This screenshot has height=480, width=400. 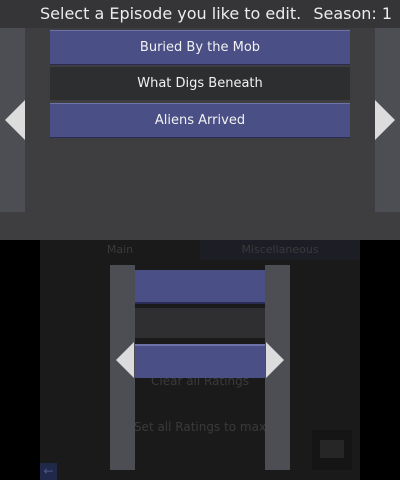 What do you see at coordinates (275, 360) in the screenshot?
I see `selector-right-arrow-icon` at bounding box center [275, 360].